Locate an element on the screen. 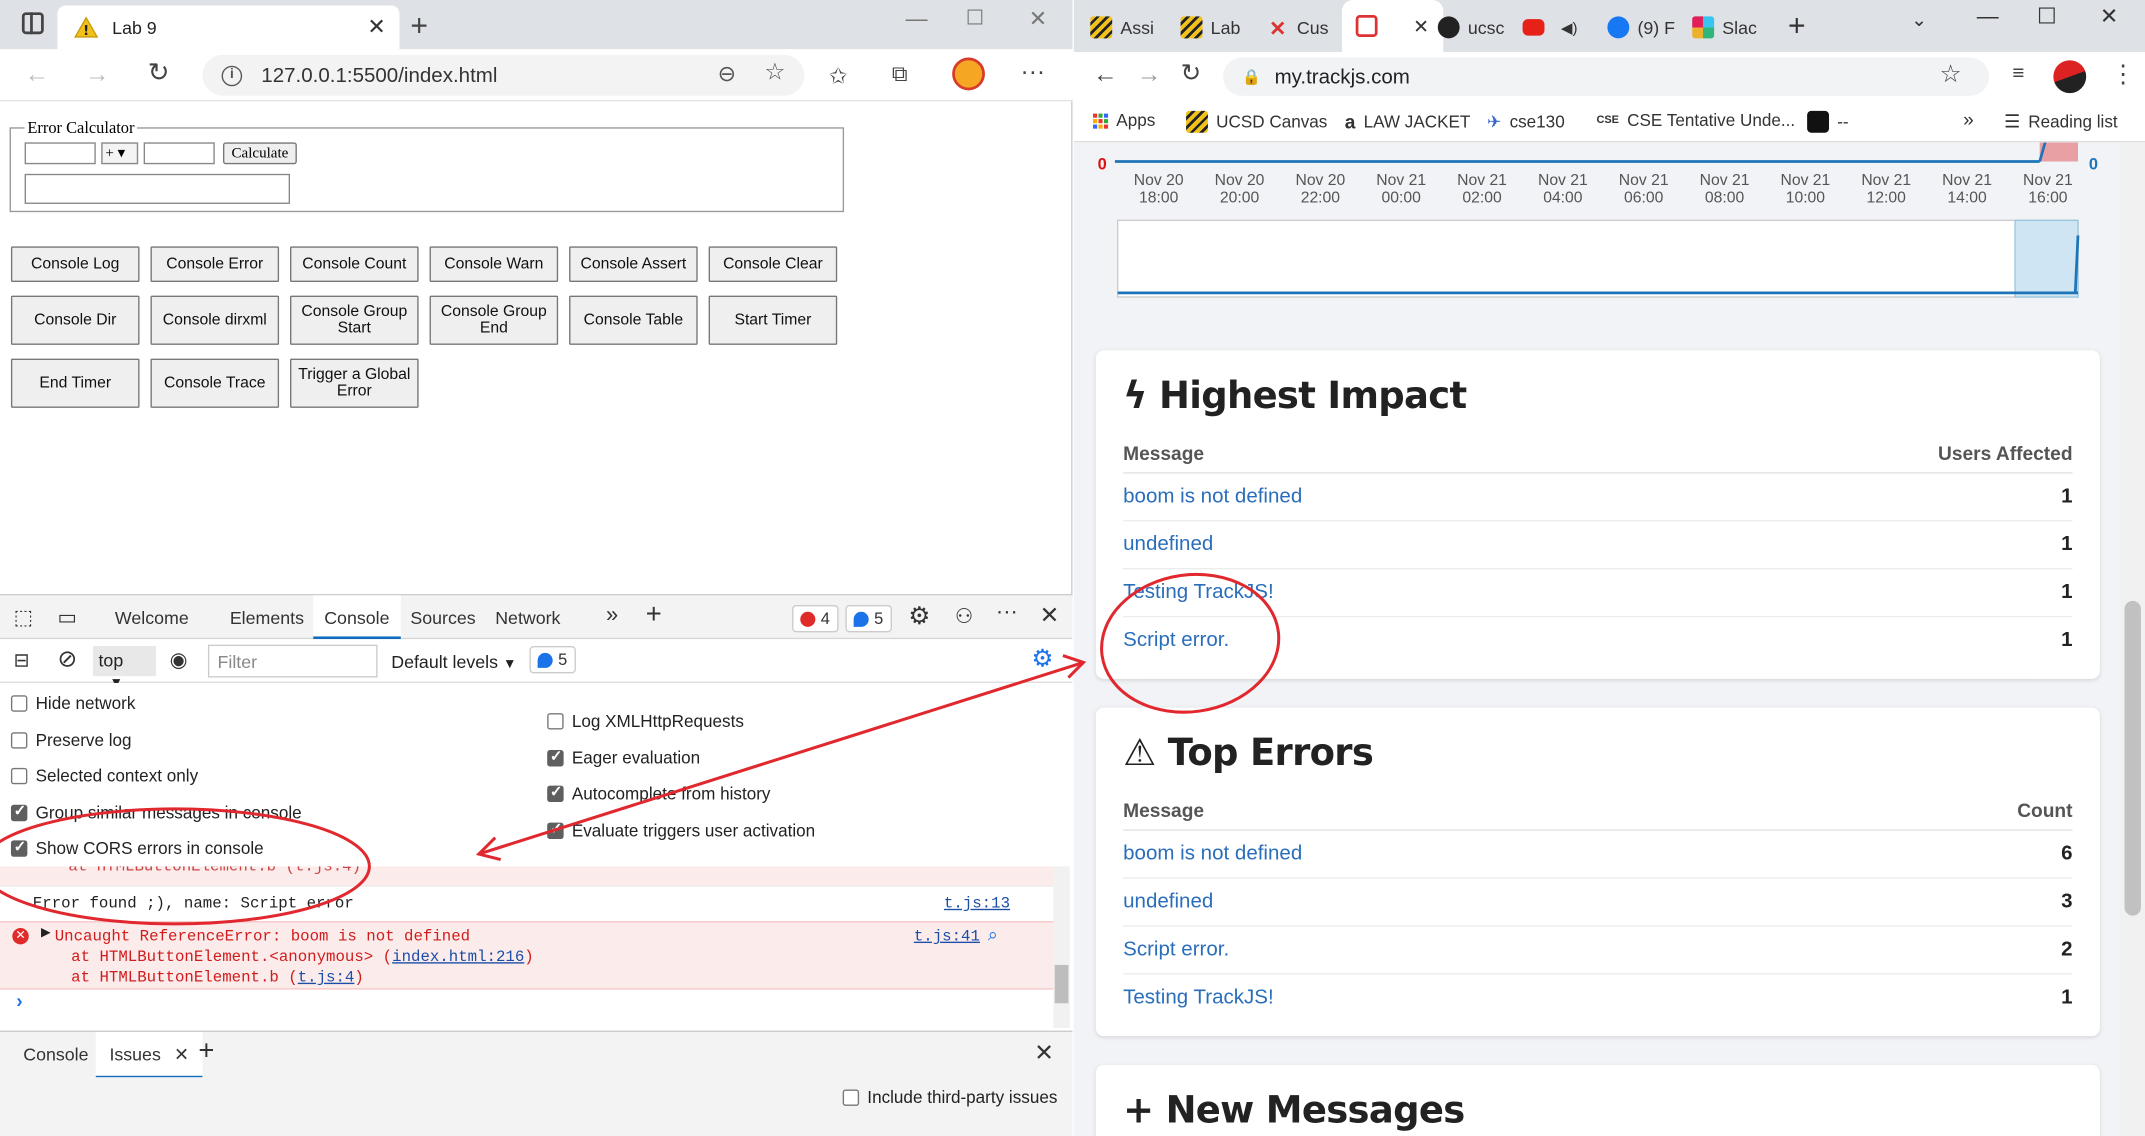 The image size is (2145, 1136). page-scrollbar is located at coordinates (2132, 639).